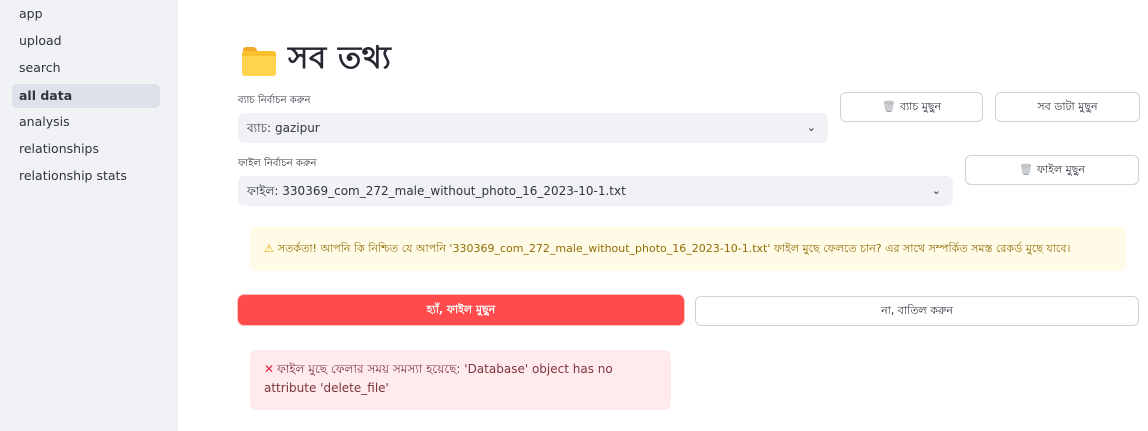 The image size is (1148, 431). Describe the element at coordinates (269, 369) in the screenshot. I see `x-icon: ✕` at that location.